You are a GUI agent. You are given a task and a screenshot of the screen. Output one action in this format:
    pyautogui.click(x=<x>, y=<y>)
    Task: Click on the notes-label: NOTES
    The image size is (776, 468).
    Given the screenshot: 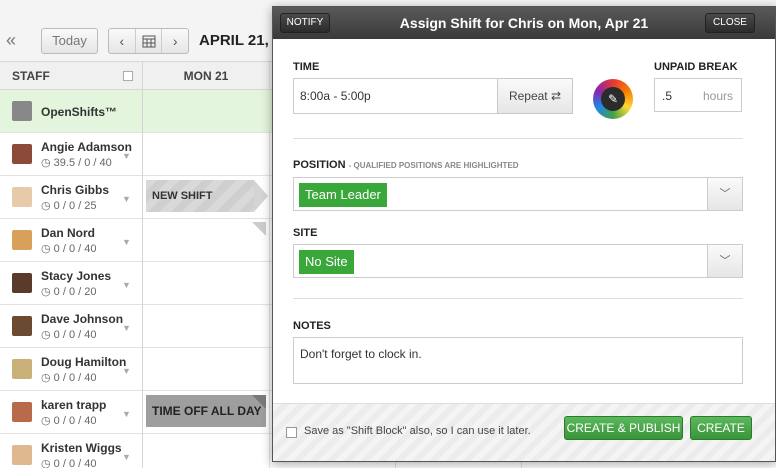 What is the action you would take?
    pyautogui.click(x=312, y=326)
    